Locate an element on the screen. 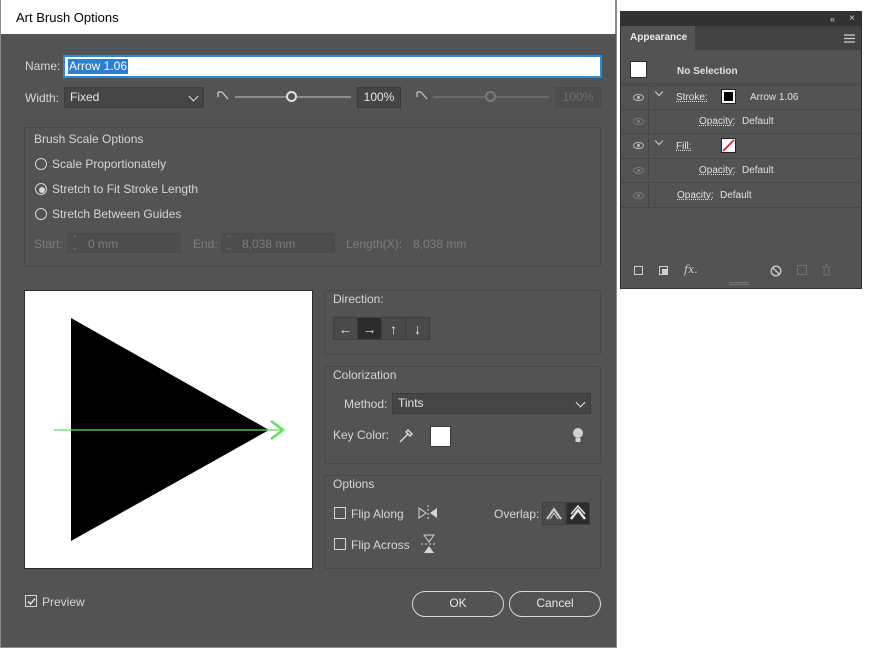 The width and height of the screenshot is (869, 652). panel-menu-icon is located at coordinates (849, 38).